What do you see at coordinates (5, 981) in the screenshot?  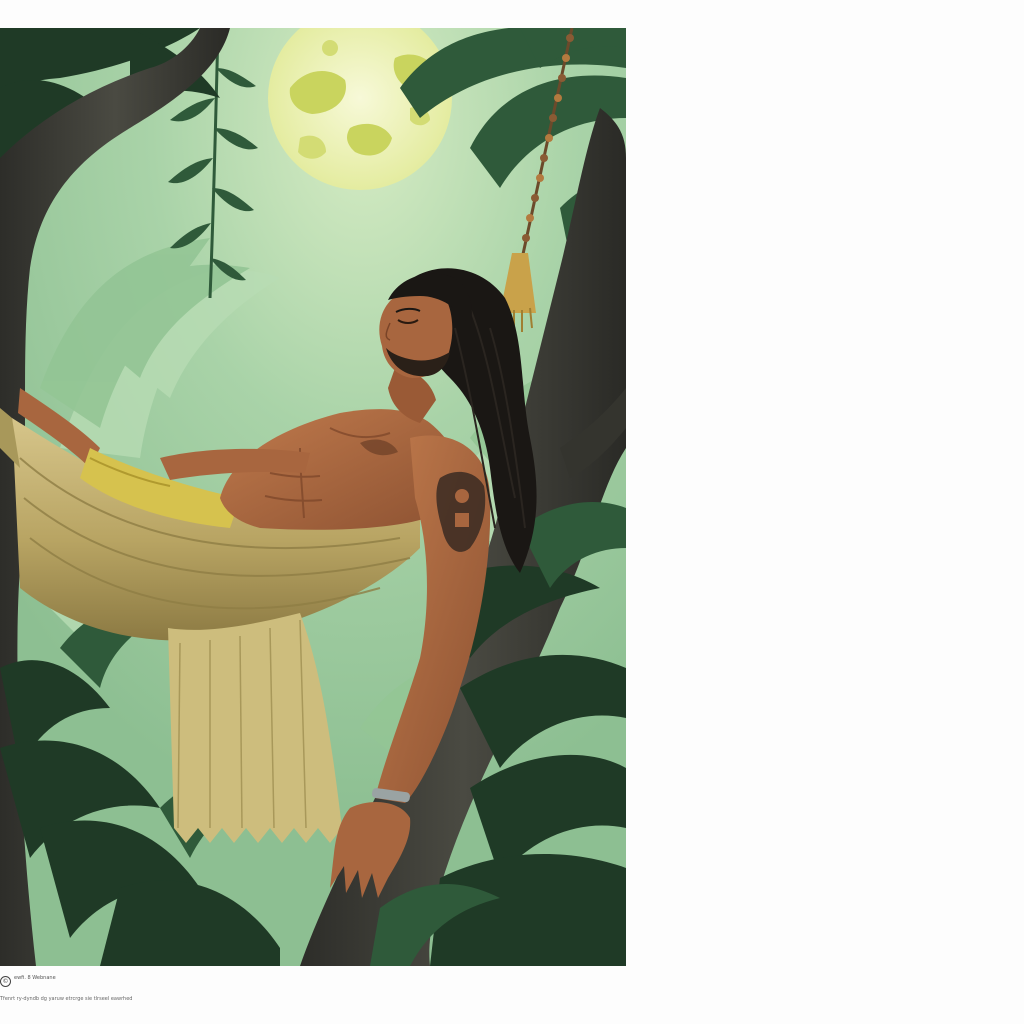 I see `copyright-icon: ©` at bounding box center [5, 981].